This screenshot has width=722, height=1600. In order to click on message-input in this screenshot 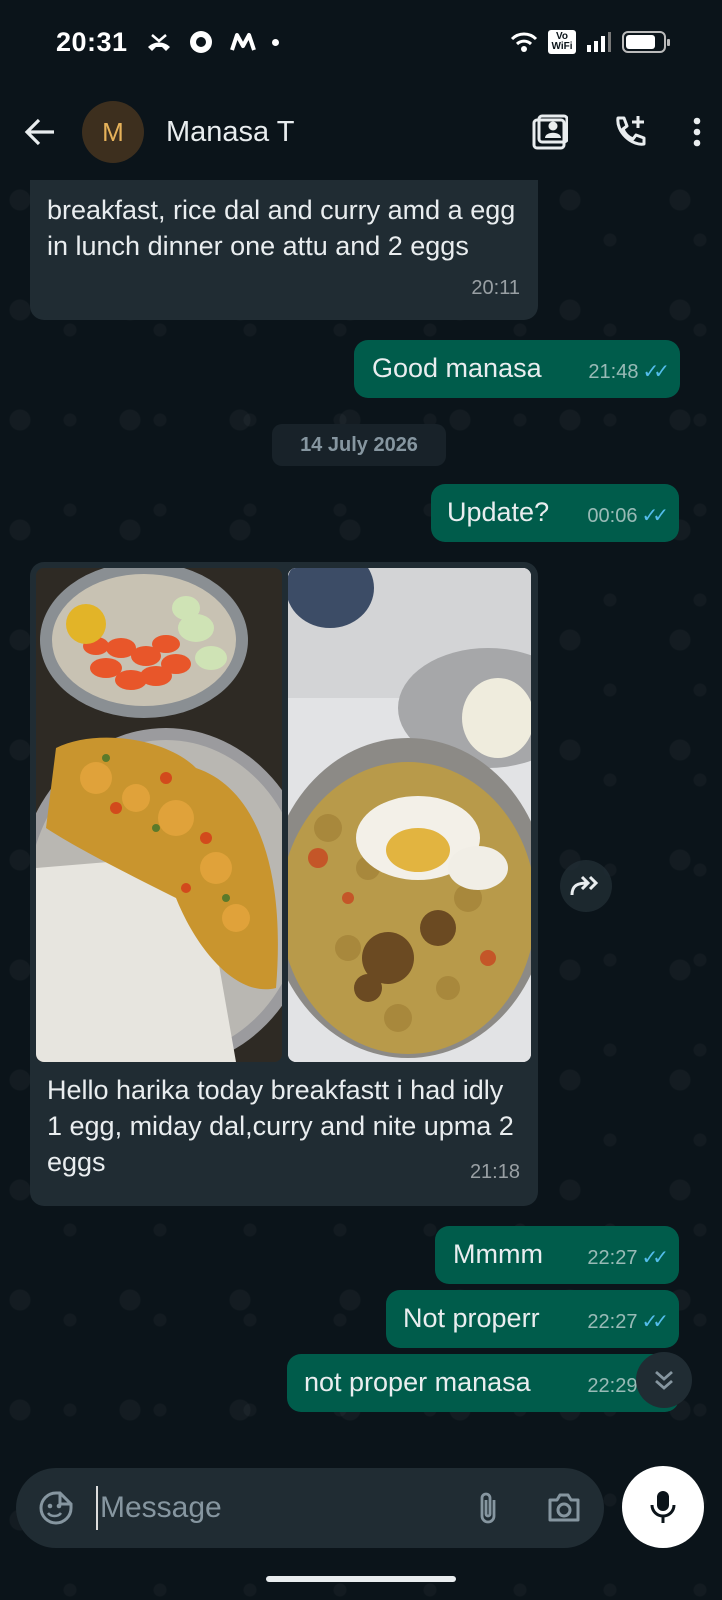, I will do `click(266, 1508)`.